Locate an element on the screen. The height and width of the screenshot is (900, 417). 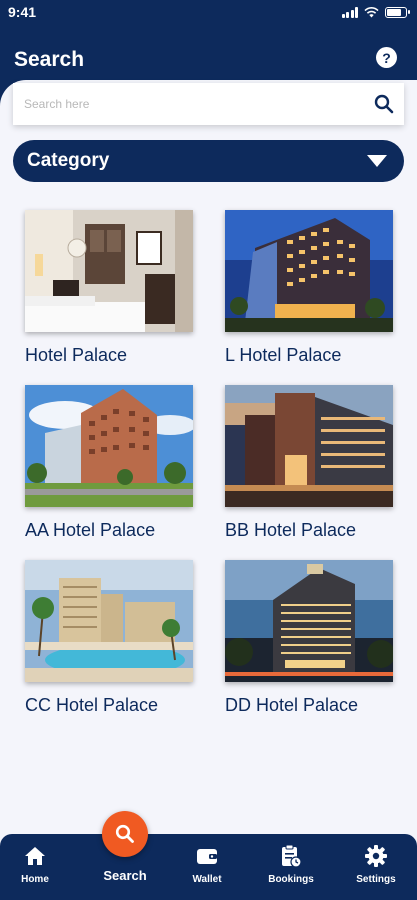
hotel-card: L Hotel Palace is located at coordinates (309, 288).